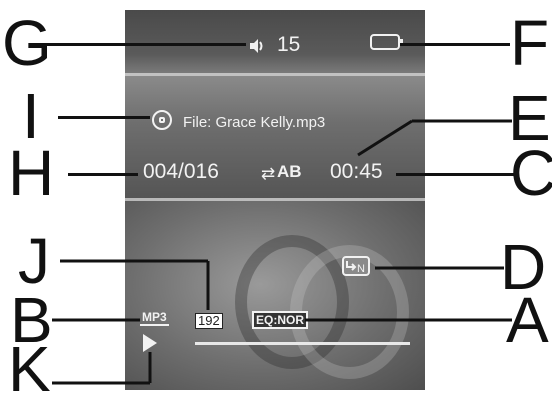 This screenshot has width=552, height=405. Describe the element at coordinates (527, 320) in the screenshot. I see `callout-a: A` at that location.